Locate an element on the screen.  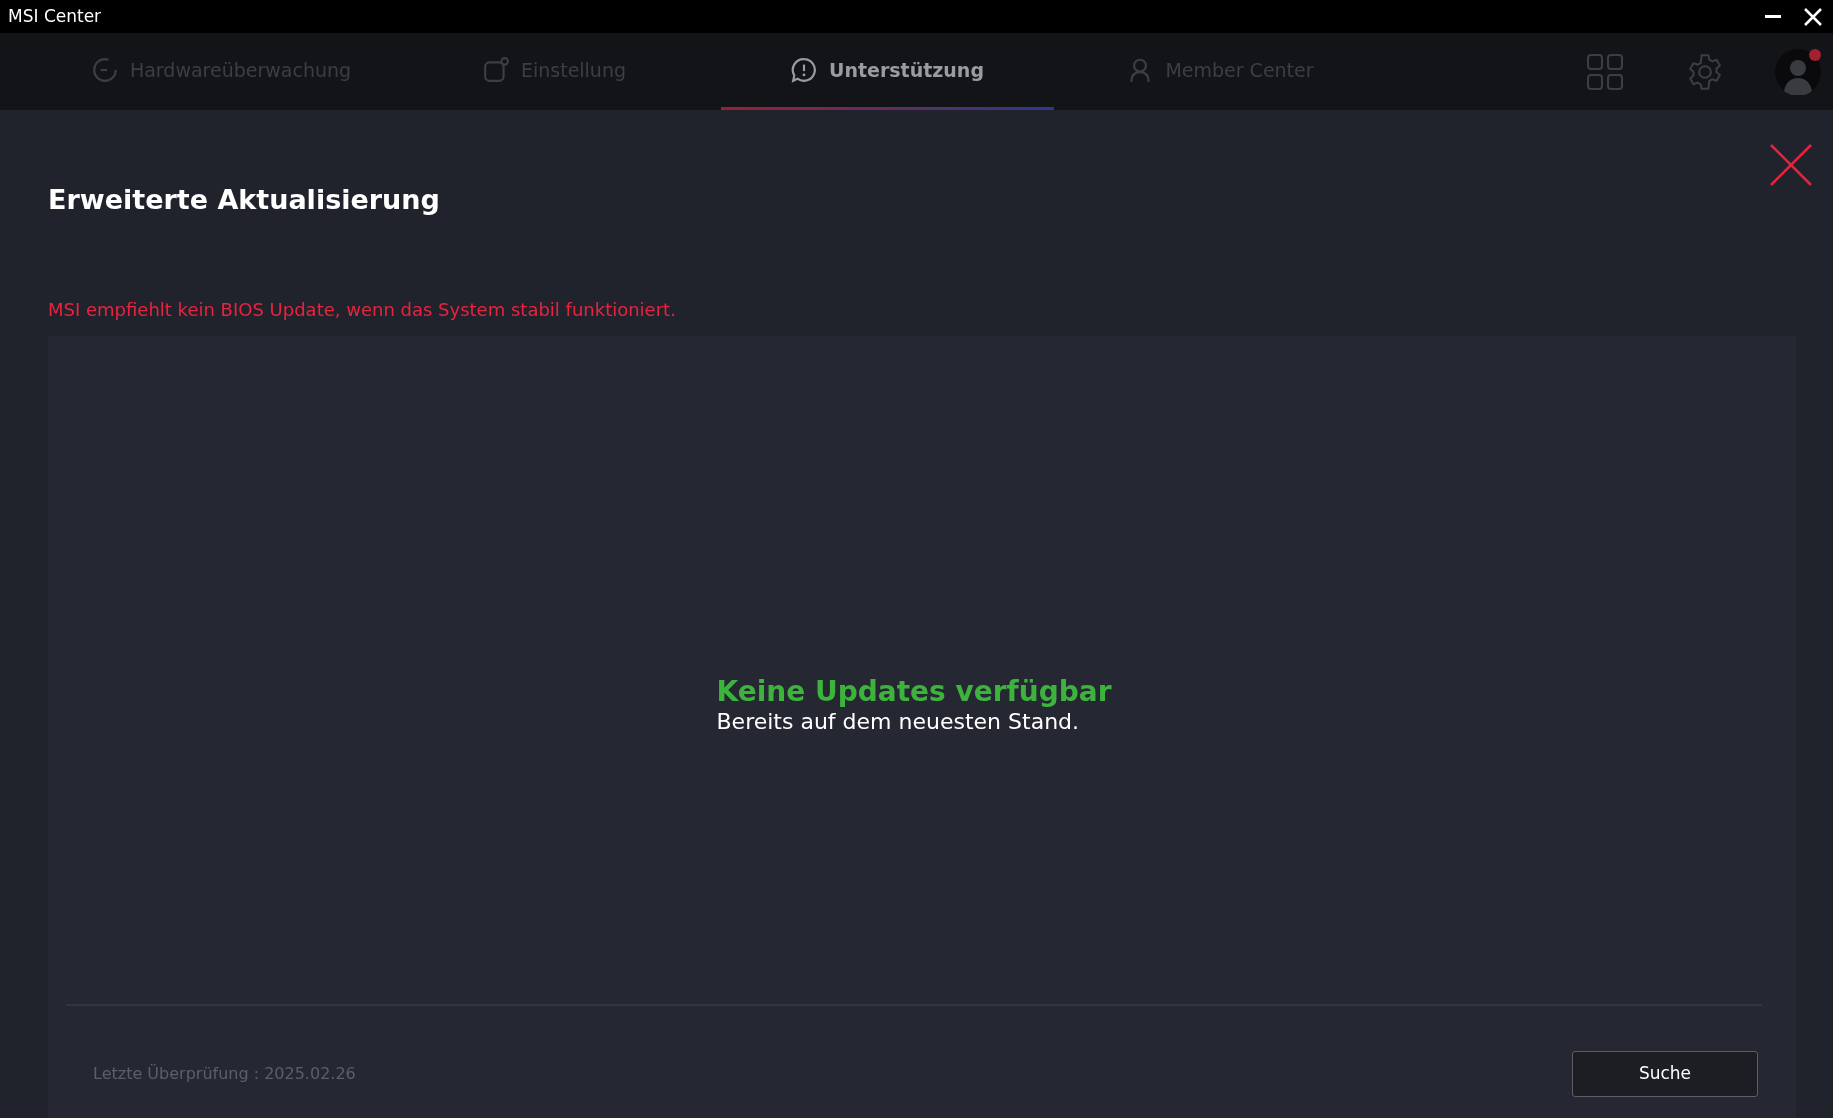
last-check-text: Letzte Überprüfung : 2025.02.26 is located at coordinates (224, 1074).